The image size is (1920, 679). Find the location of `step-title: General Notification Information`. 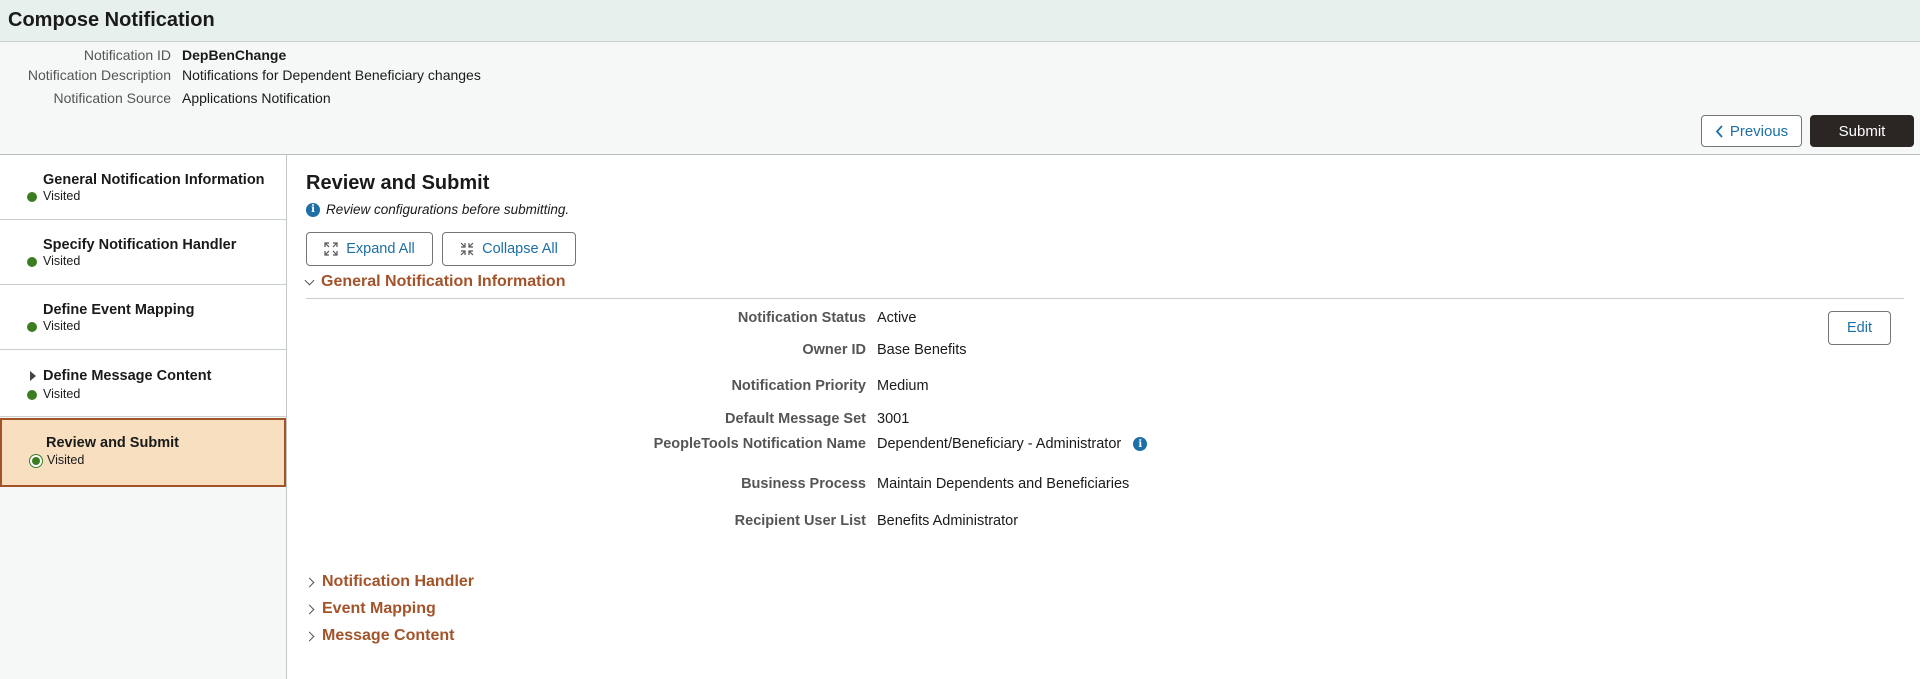

step-title: General Notification Information is located at coordinates (154, 180).